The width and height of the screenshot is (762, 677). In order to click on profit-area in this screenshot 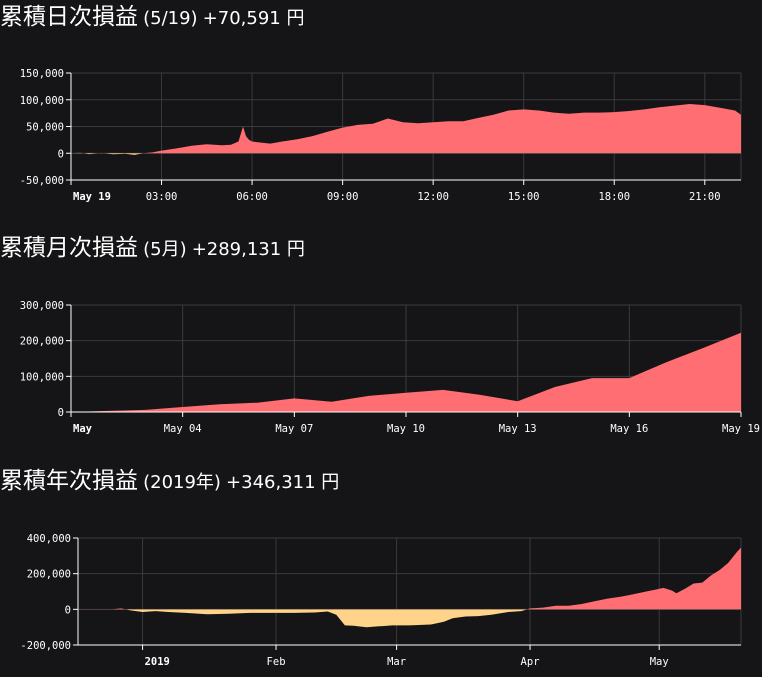, I will do `click(406, 129)`.